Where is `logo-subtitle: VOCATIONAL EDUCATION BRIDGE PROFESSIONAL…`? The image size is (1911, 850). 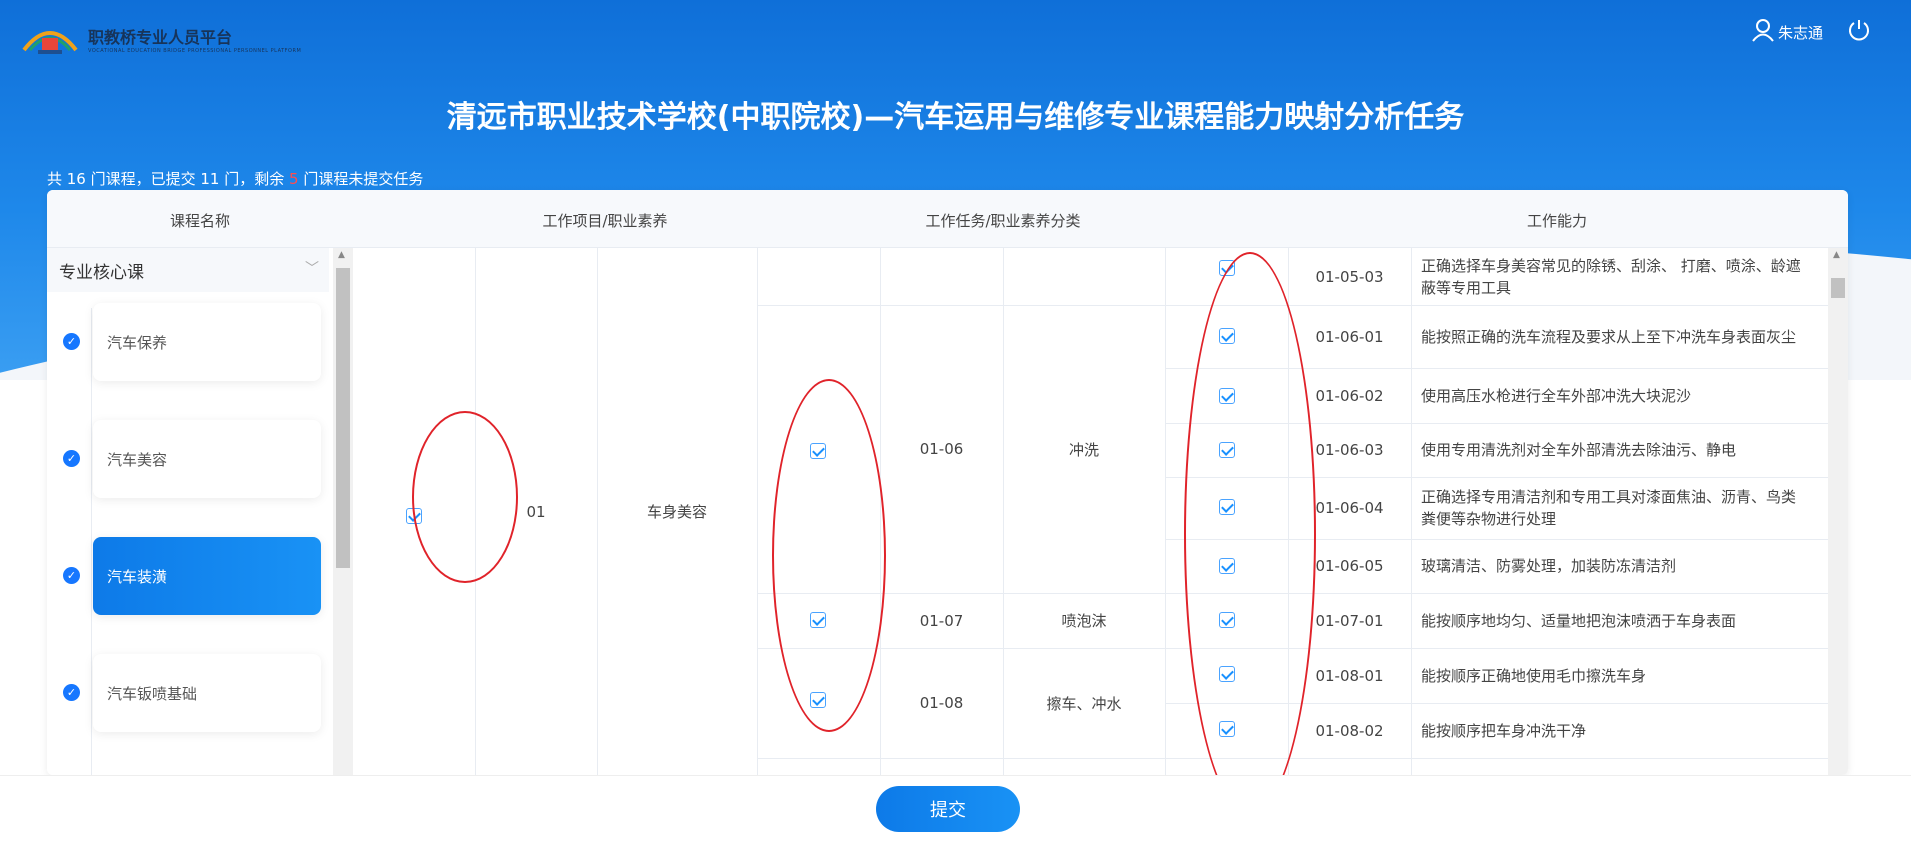 logo-subtitle: VOCATIONAL EDUCATION BRIDGE PROFESSIONAL… is located at coordinates (195, 51).